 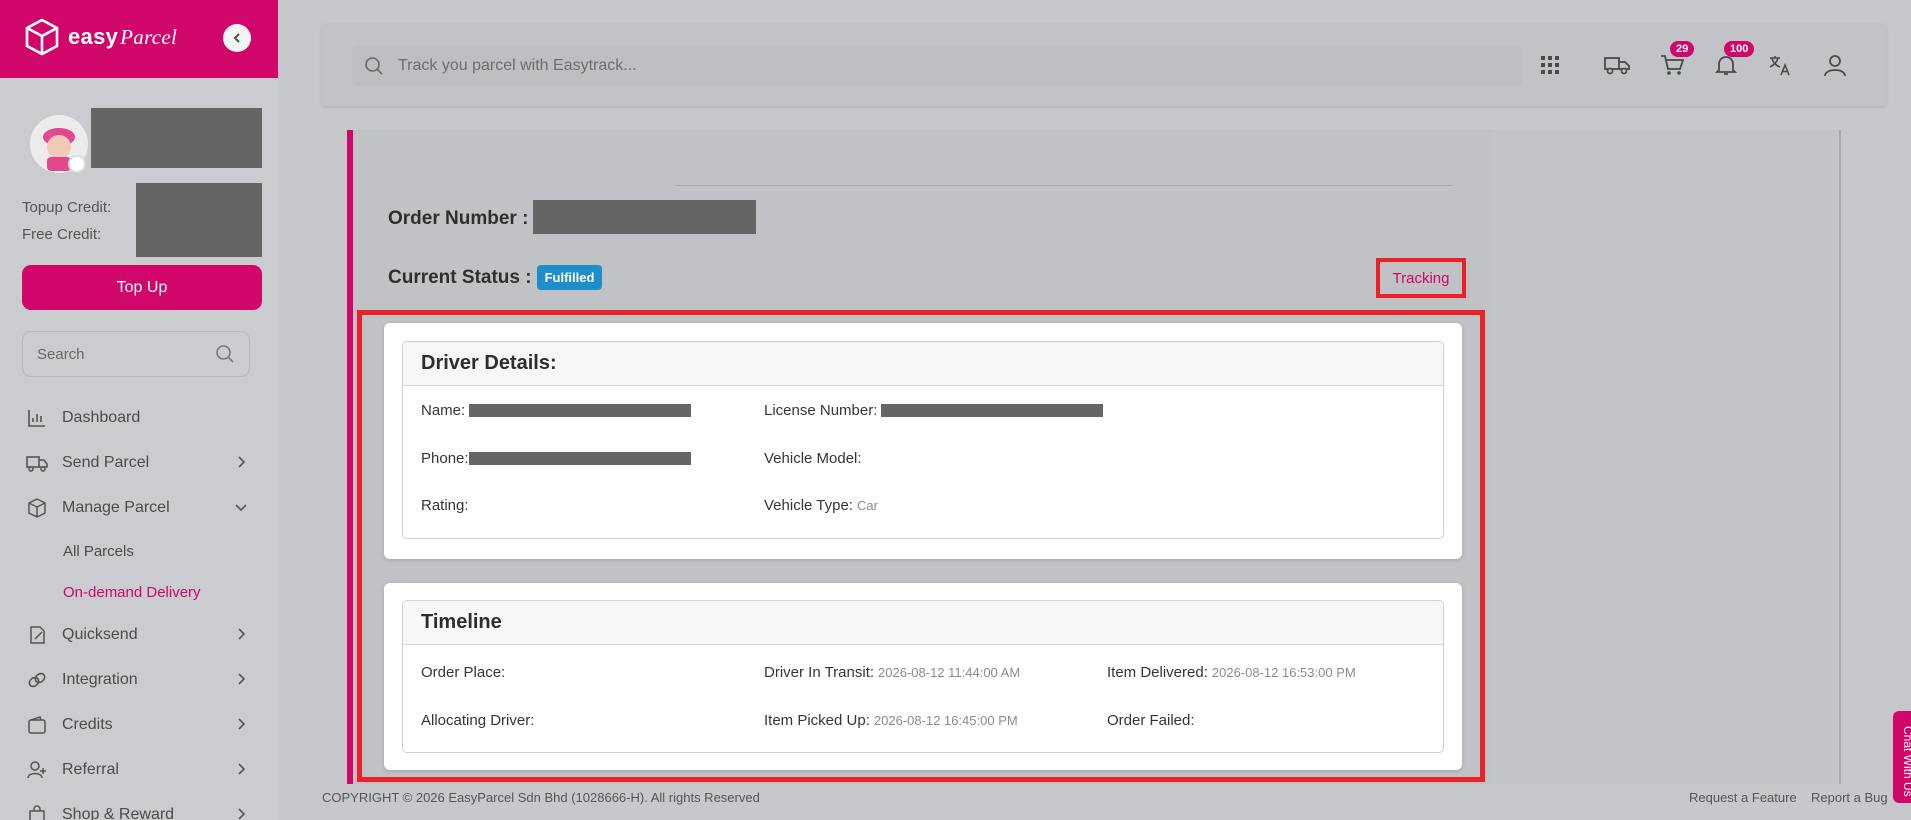 I want to click on sidebar-search-input: Search, so click(x=136, y=354).